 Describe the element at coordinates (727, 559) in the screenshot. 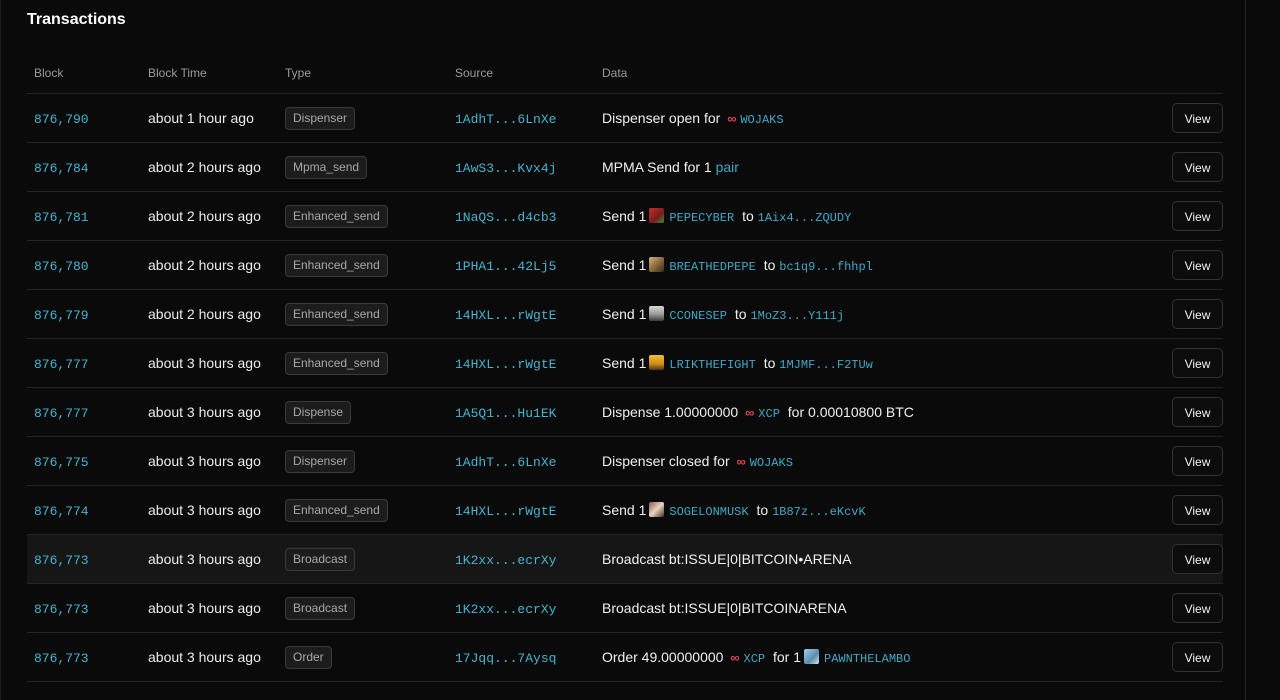

I see `data-text: Broadcast bt:ISSUE|0|BITCOIN•ARENA` at that location.